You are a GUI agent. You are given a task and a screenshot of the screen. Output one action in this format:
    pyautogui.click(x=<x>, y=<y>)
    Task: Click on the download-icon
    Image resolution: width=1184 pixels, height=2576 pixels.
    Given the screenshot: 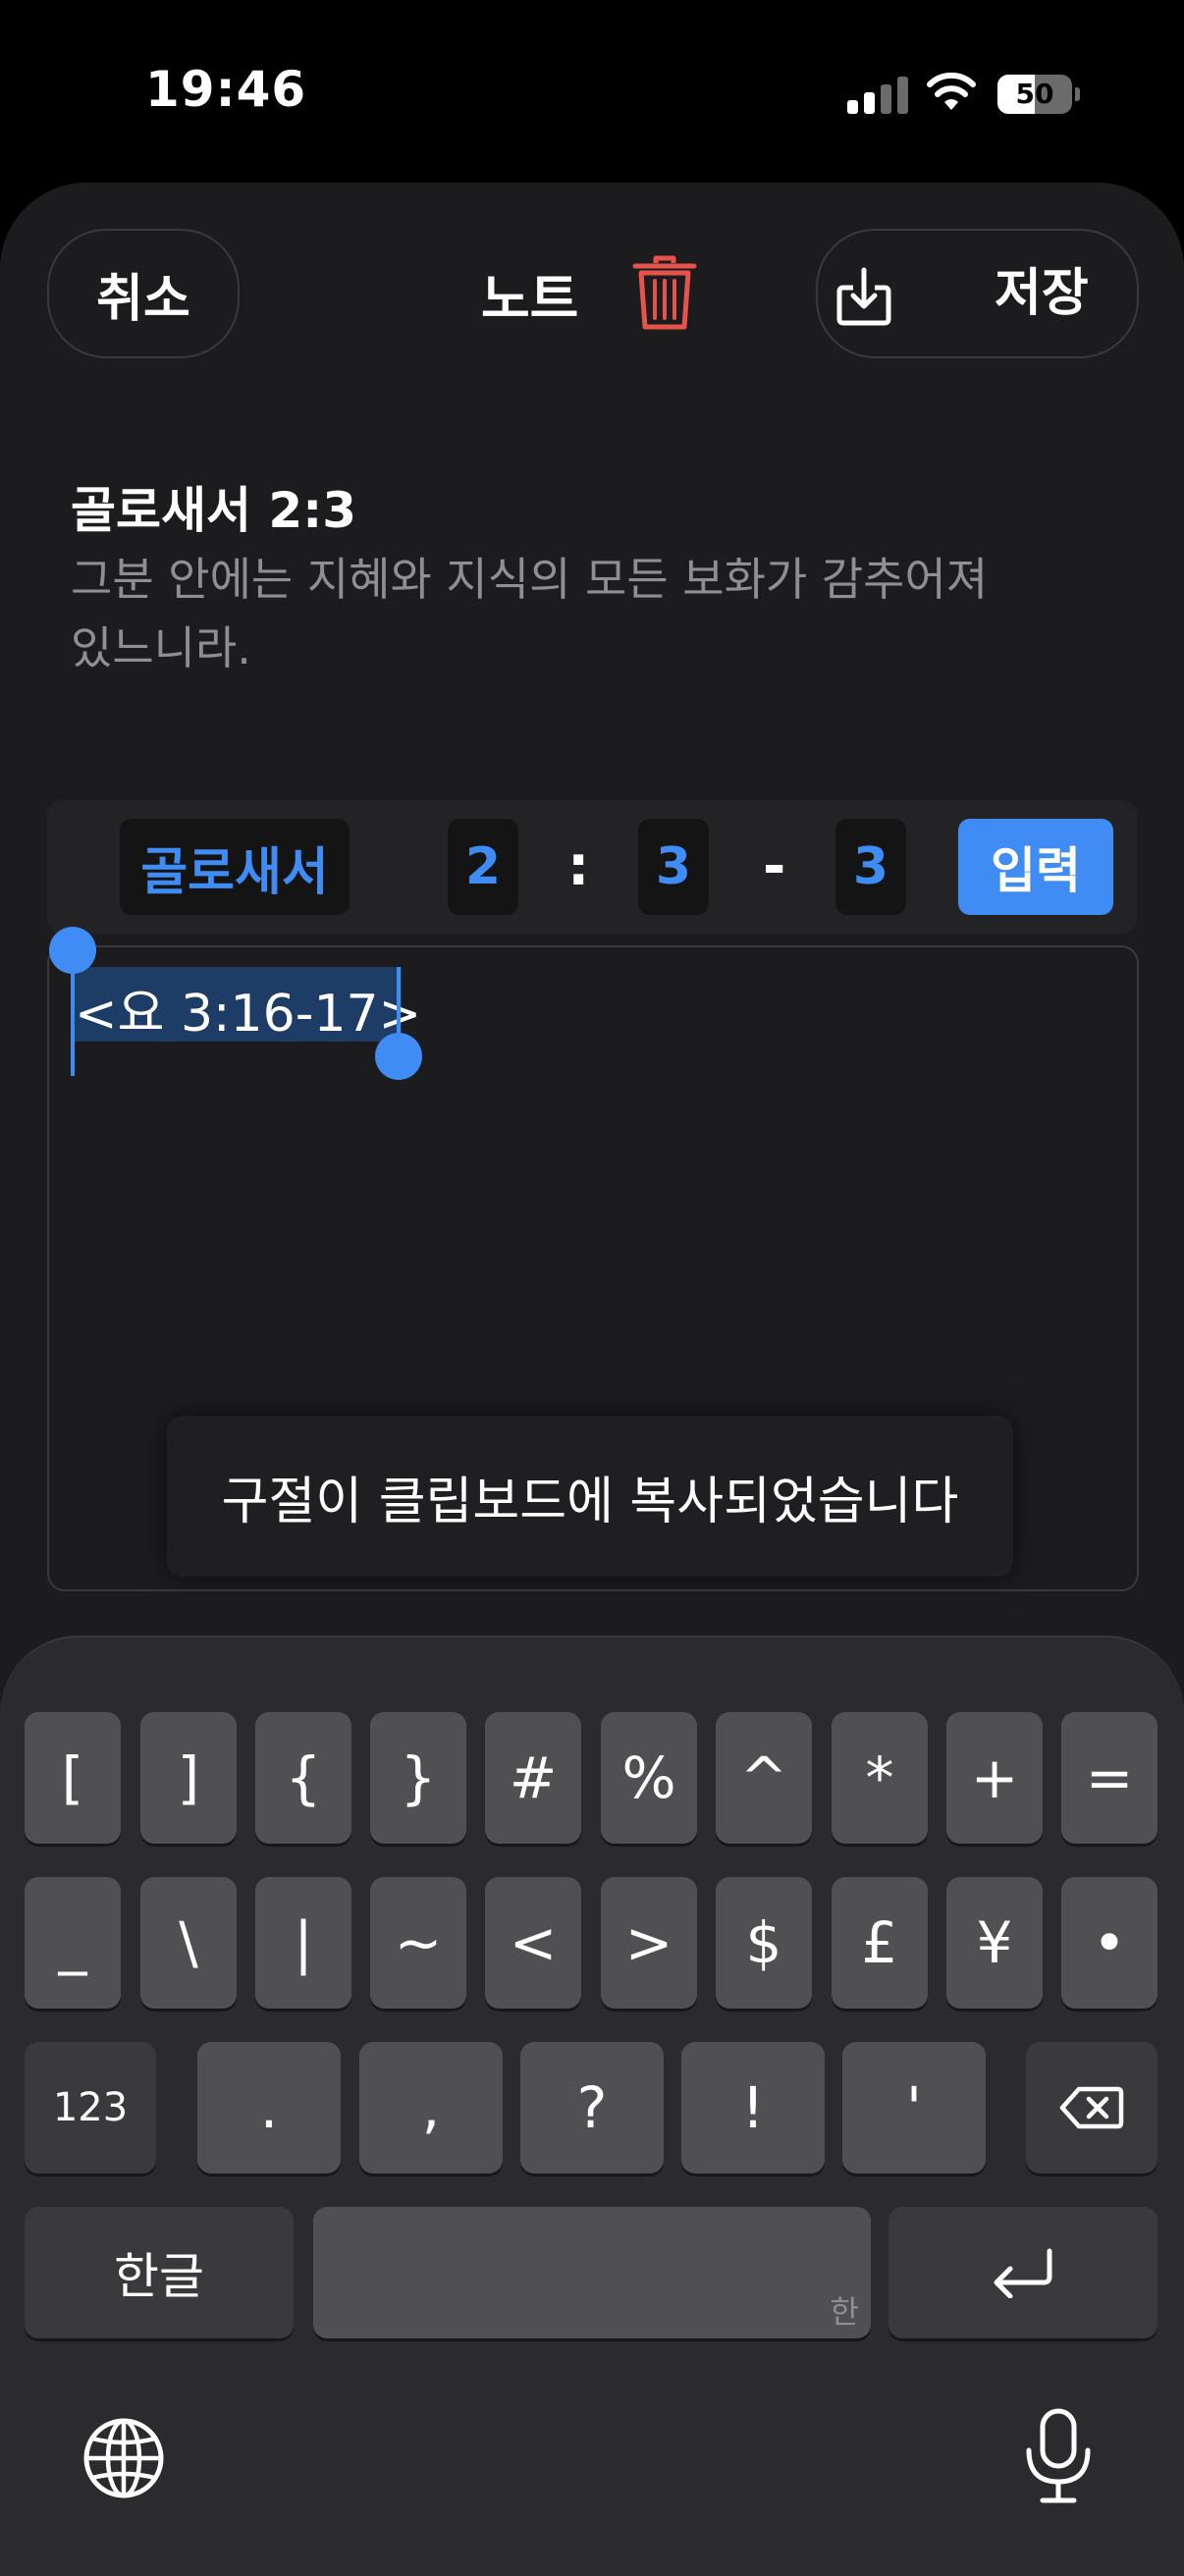 What is the action you would take?
    pyautogui.click(x=863, y=296)
    